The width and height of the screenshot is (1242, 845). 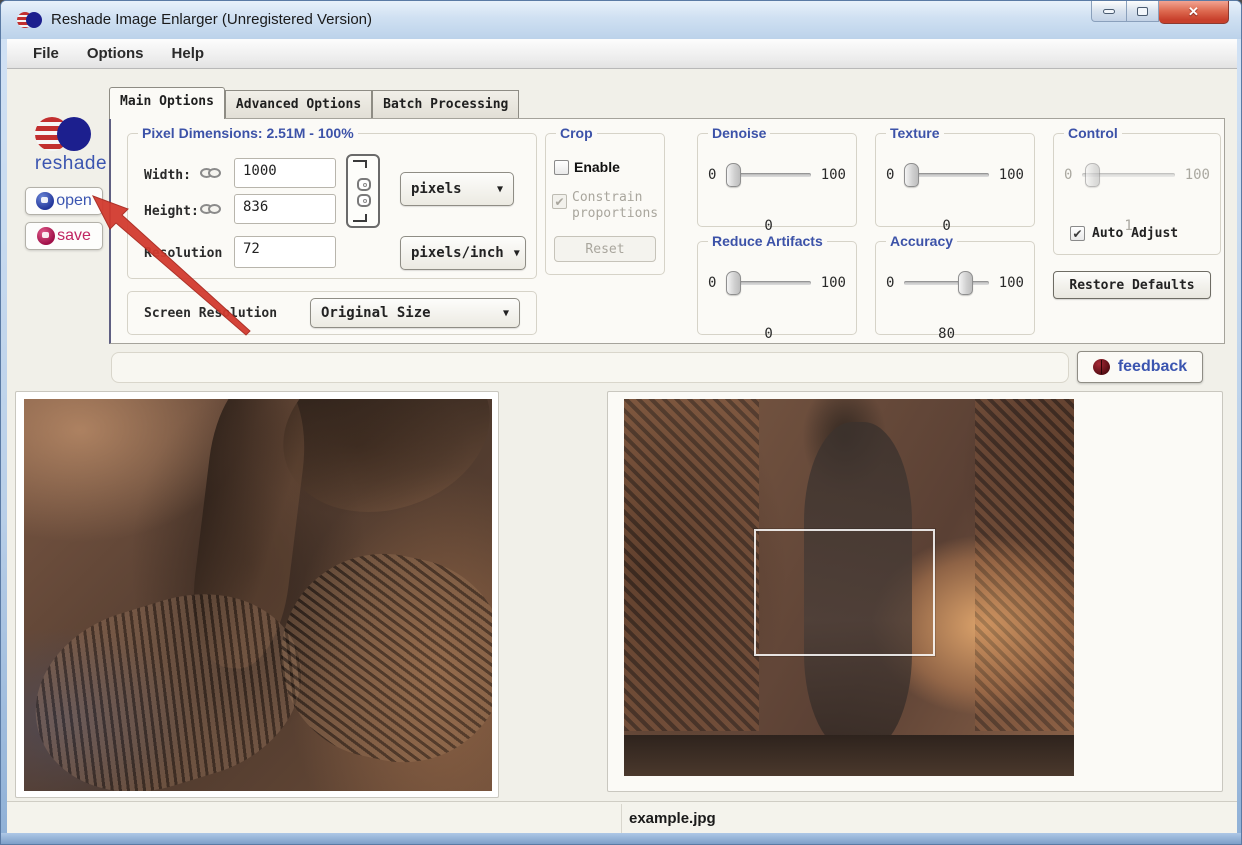 I want to click on denoise-group: Denoise 0 0 100, so click(x=777, y=179).